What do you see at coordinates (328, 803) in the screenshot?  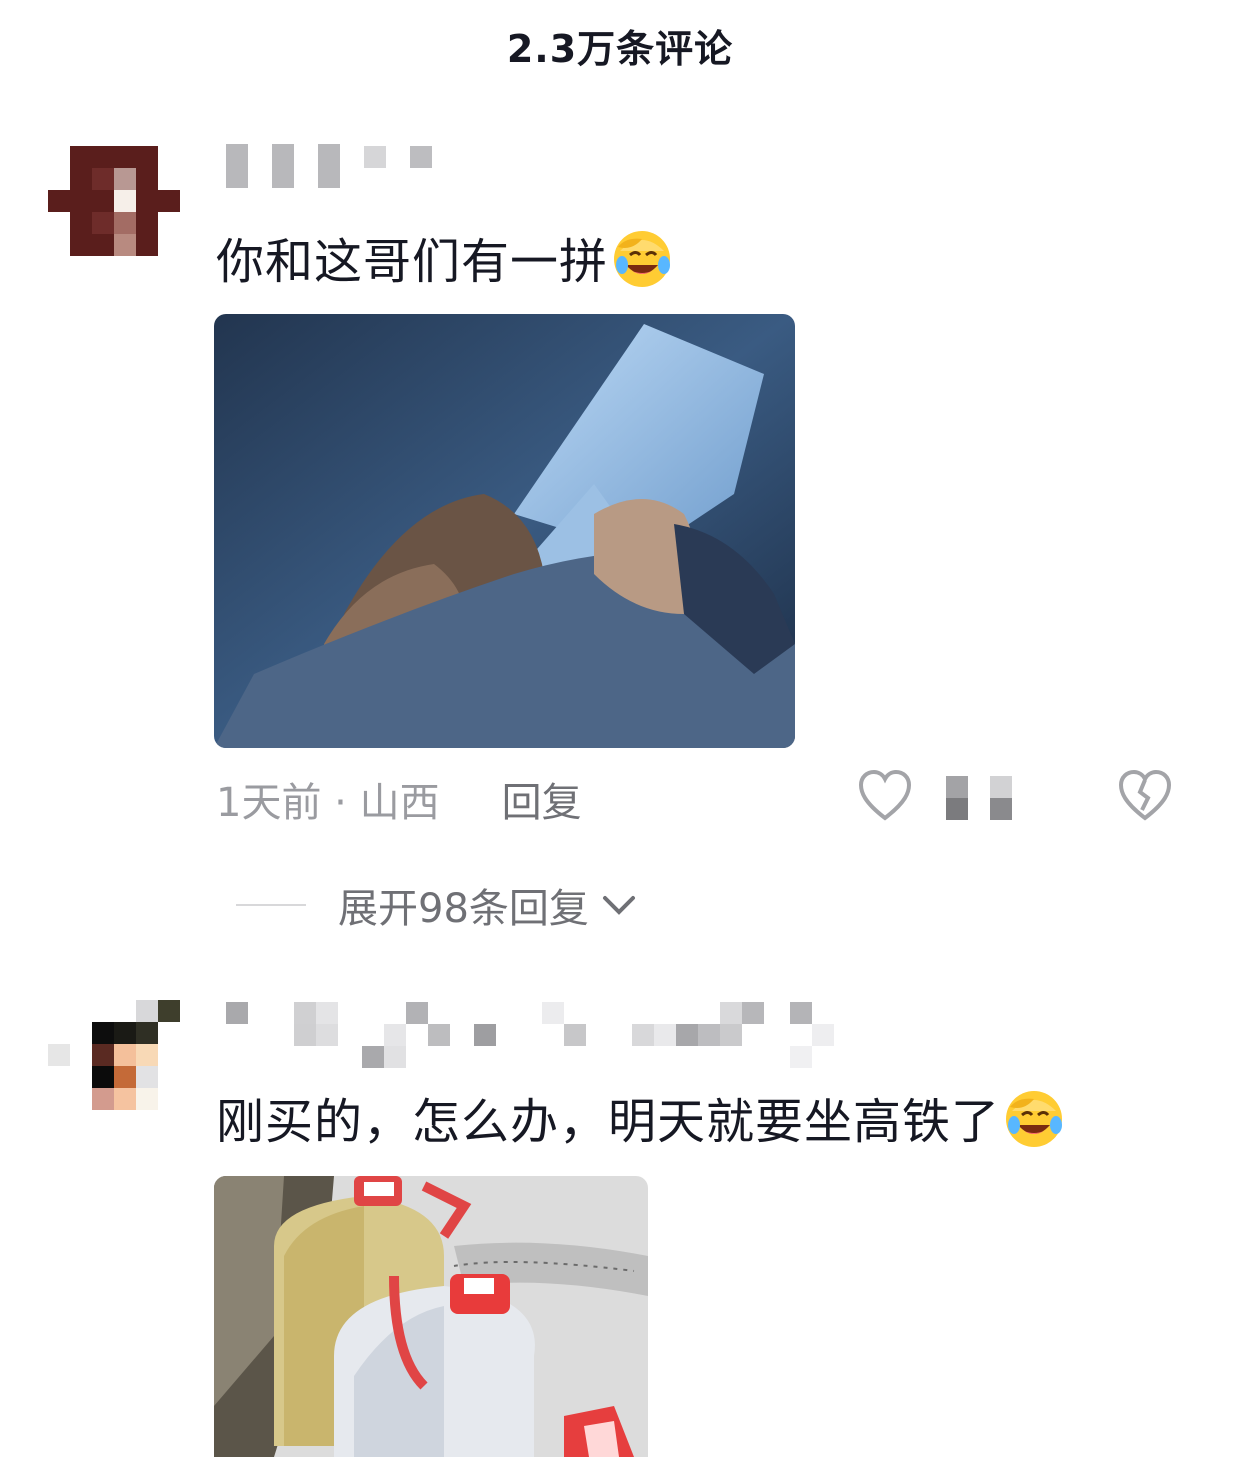 I see `comment-time-location: 1天前 · 山西` at bounding box center [328, 803].